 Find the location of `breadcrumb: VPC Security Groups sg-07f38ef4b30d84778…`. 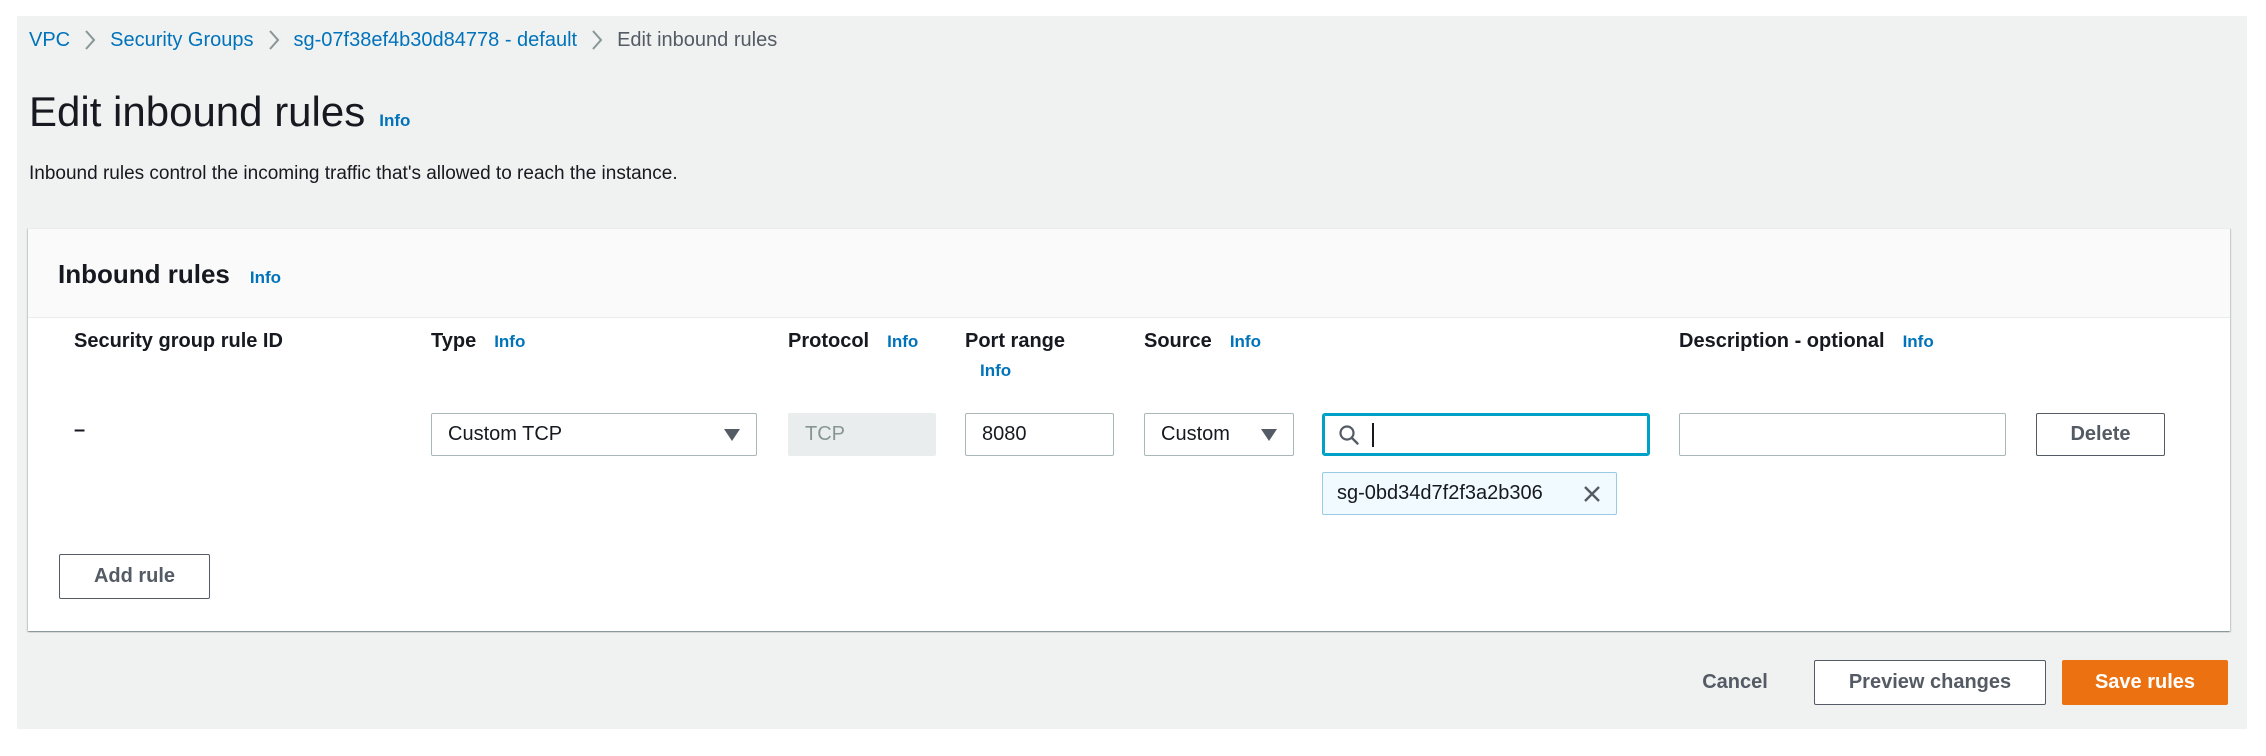

breadcrumb: VPC Security Groups sg-07f38ef4b30d84778… is located at coordinates (403, 40).